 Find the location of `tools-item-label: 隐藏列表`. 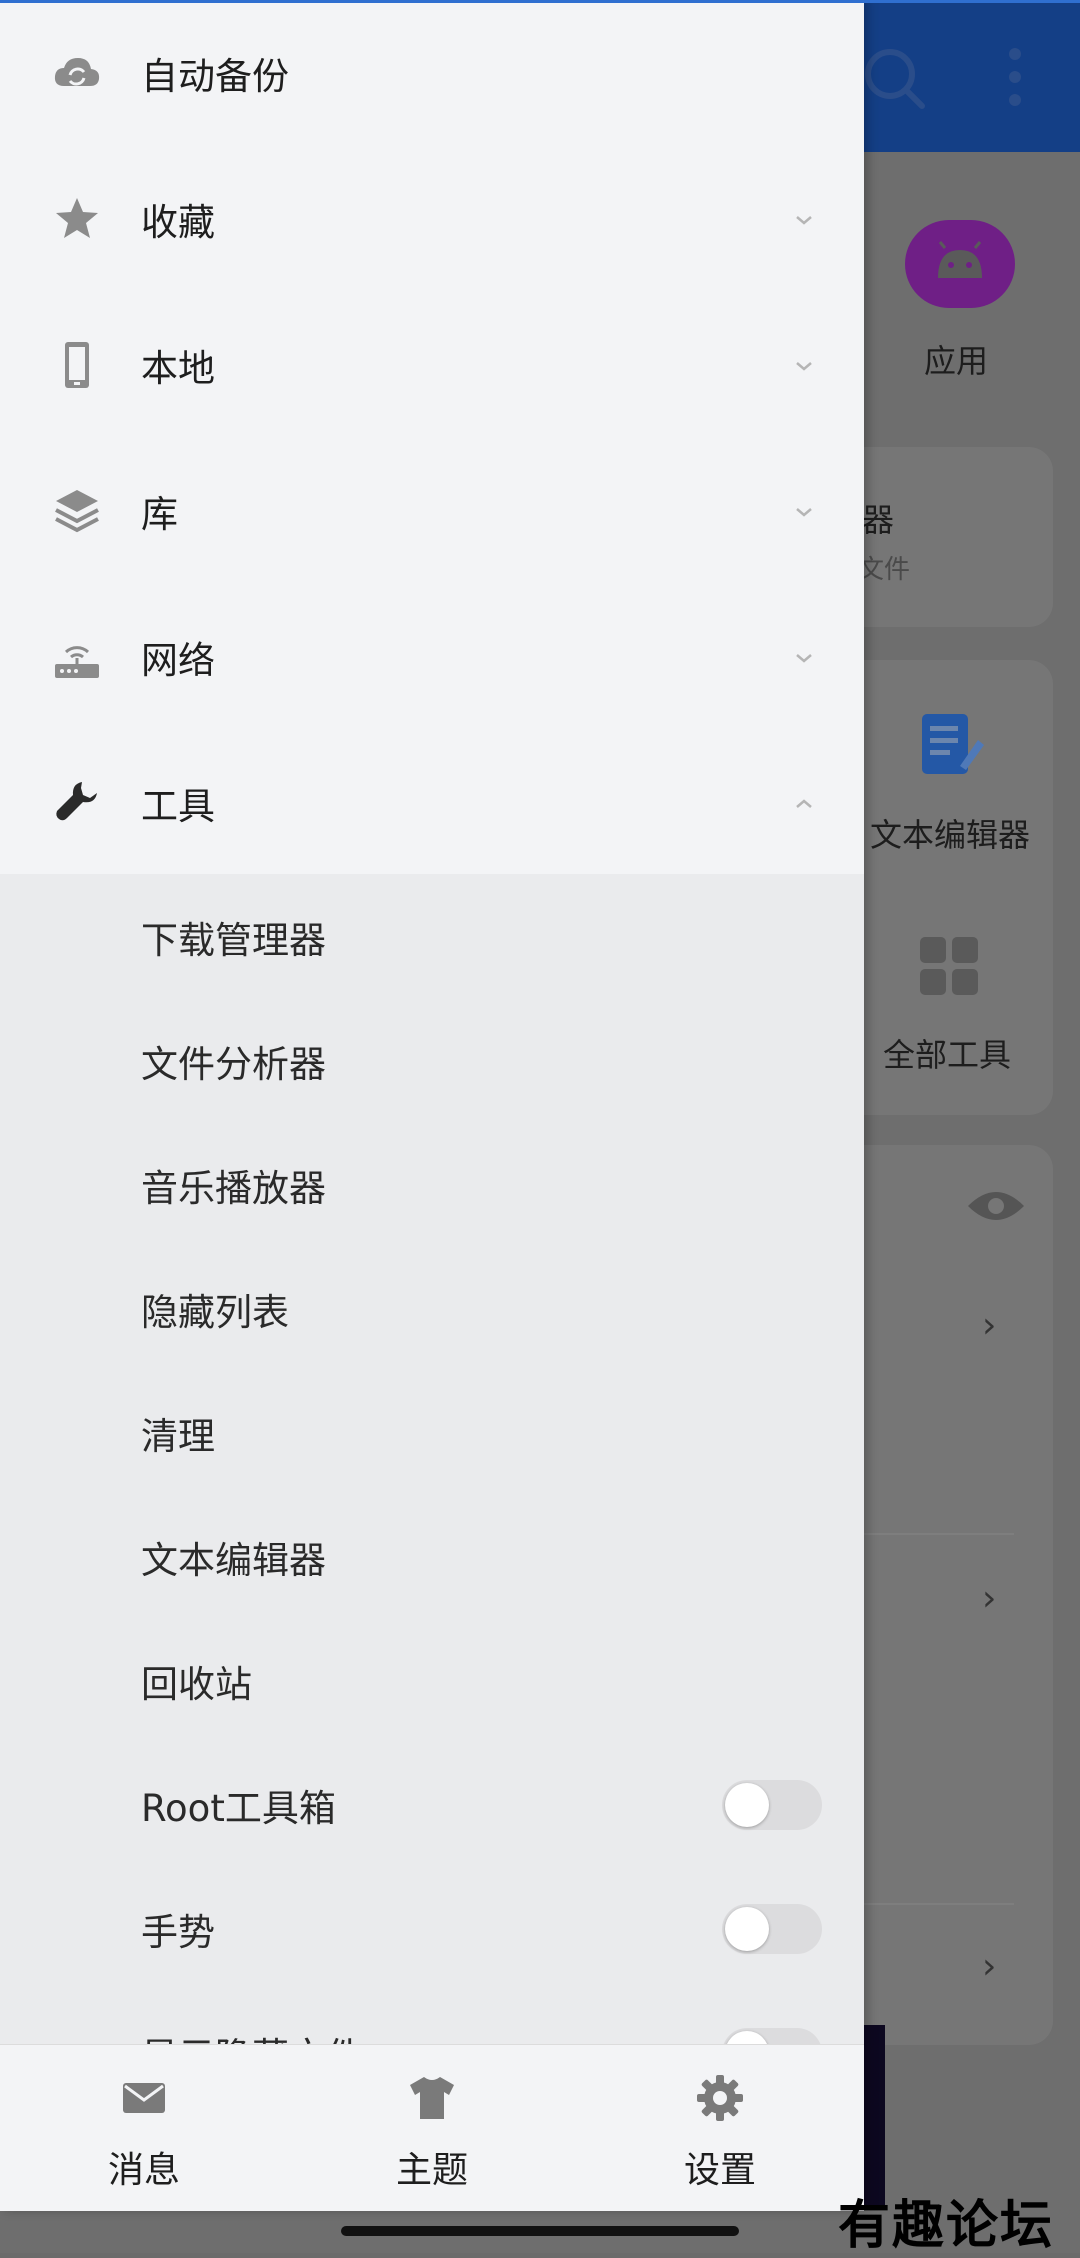

tools-item-label: 隐藏列表 is located at coordinates (215, 1312).